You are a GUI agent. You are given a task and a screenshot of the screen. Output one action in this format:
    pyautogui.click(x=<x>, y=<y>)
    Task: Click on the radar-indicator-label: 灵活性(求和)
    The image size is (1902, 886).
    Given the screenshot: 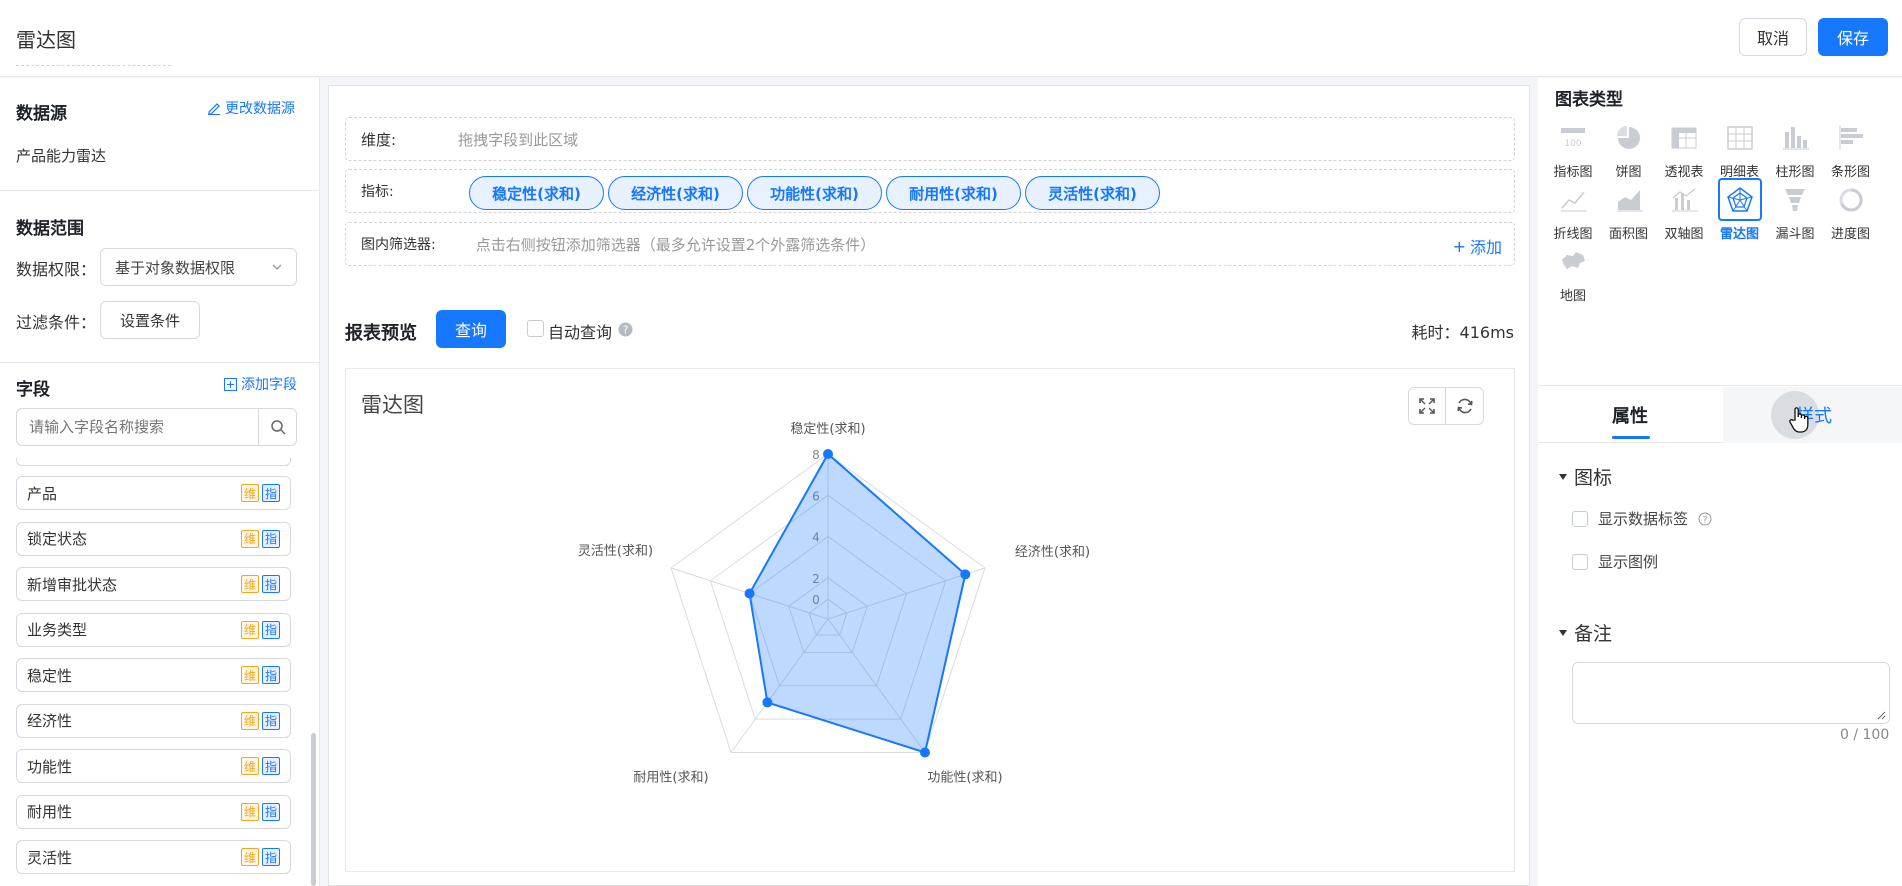 What is the action you would take?
    pyautogui.click(x=615, y=551)
    